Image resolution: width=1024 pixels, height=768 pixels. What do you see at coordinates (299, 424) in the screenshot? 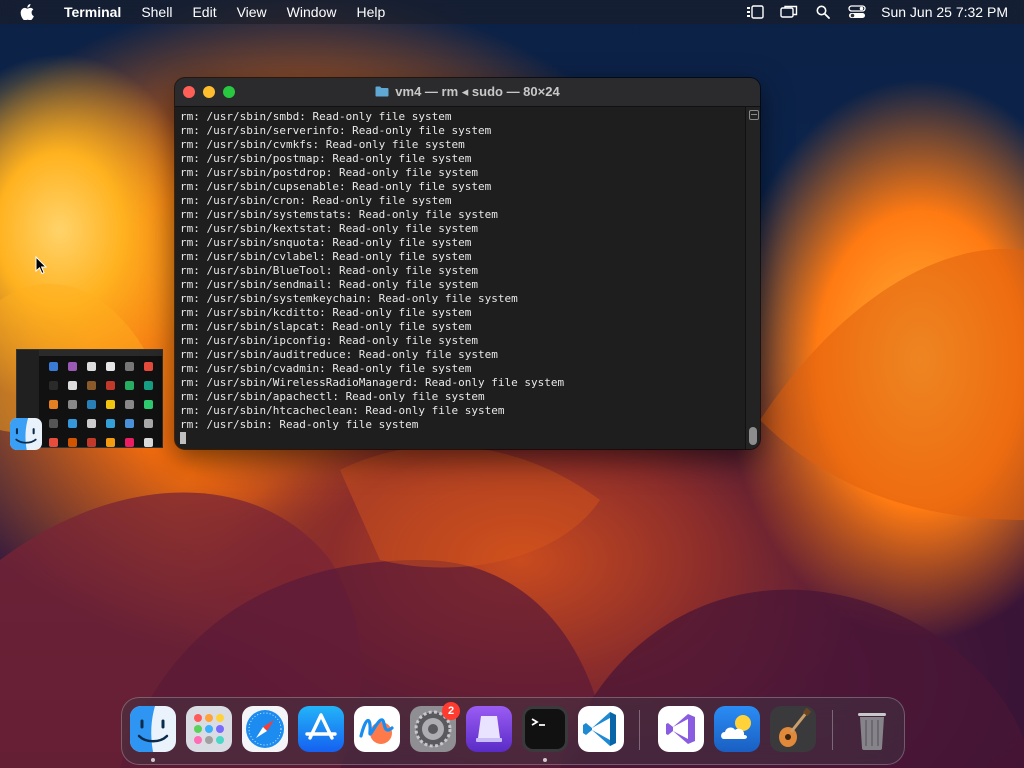
I see `terminal-output-line: rm: /usr/sbin: Read-only file system` at bounding box center [299, 424].